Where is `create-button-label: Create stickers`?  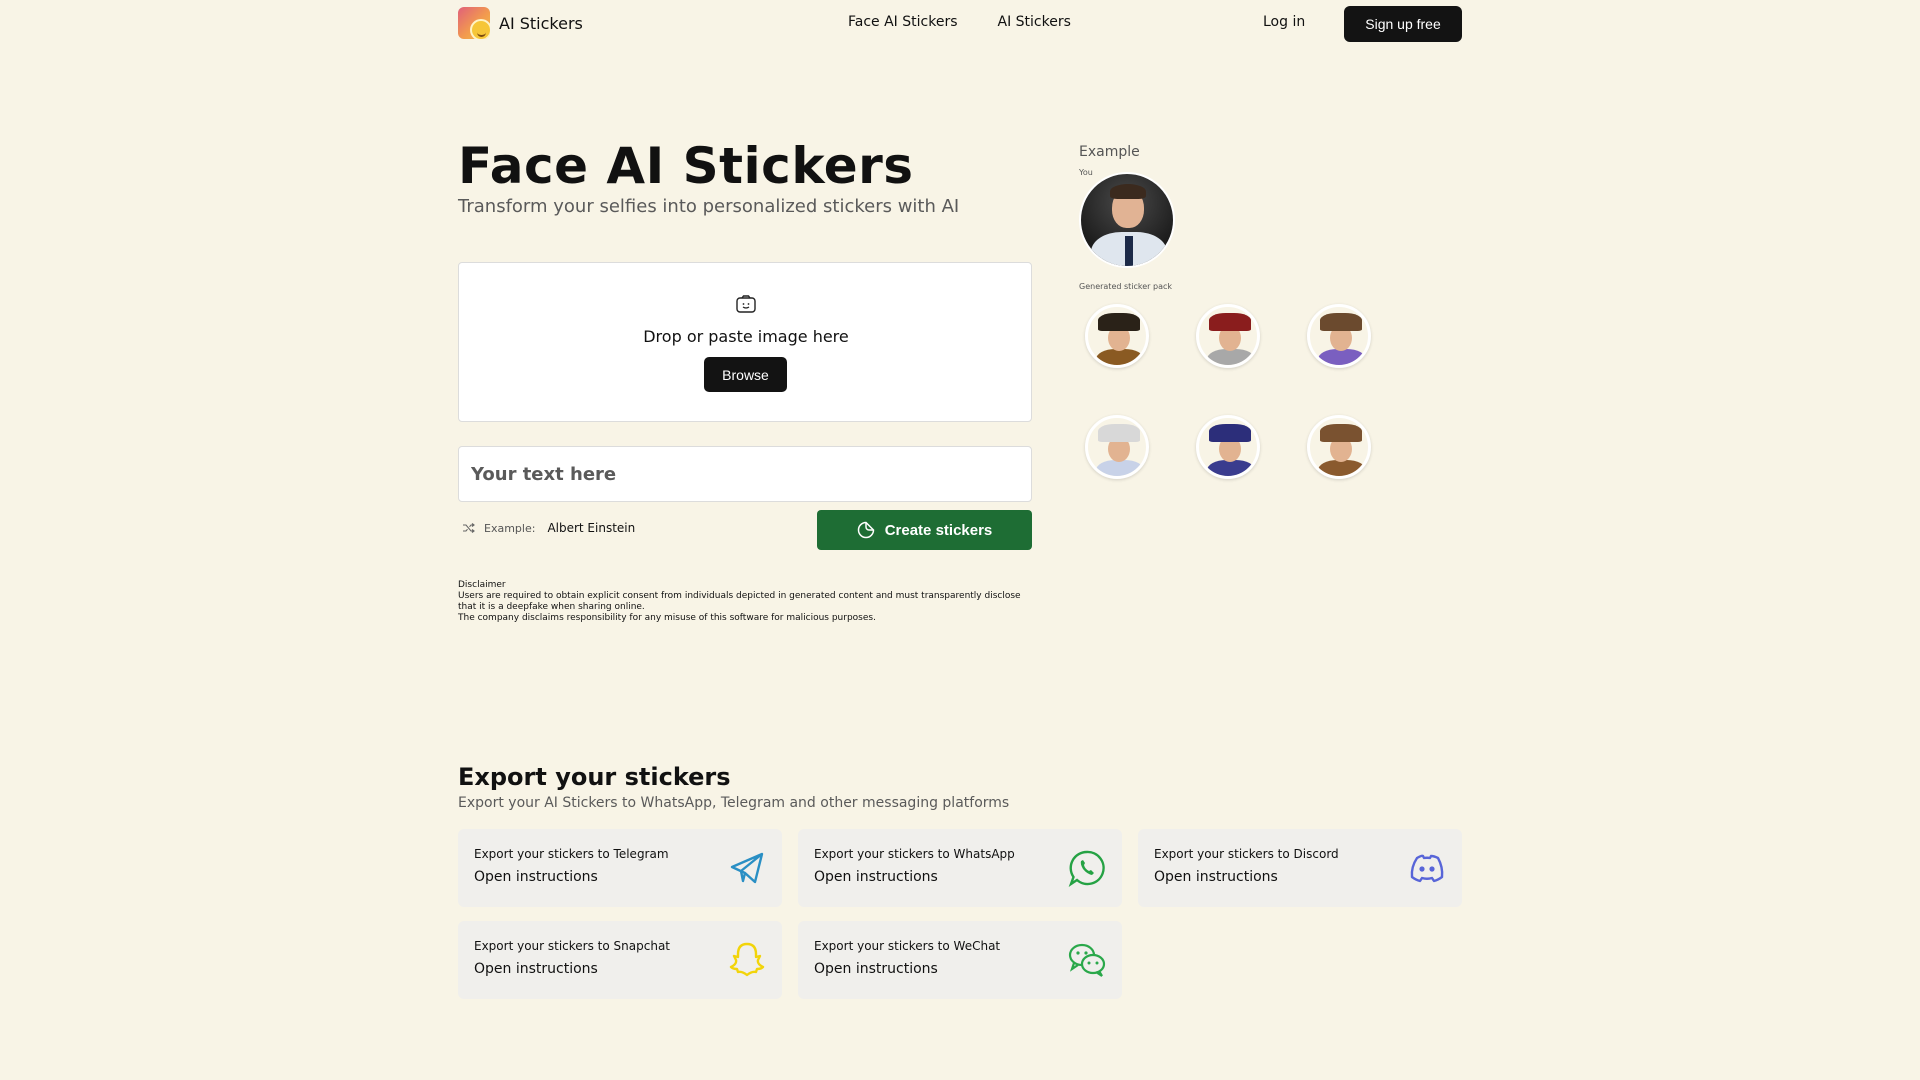
create-button-label: Create stickers is located at coordinates (938, 530).